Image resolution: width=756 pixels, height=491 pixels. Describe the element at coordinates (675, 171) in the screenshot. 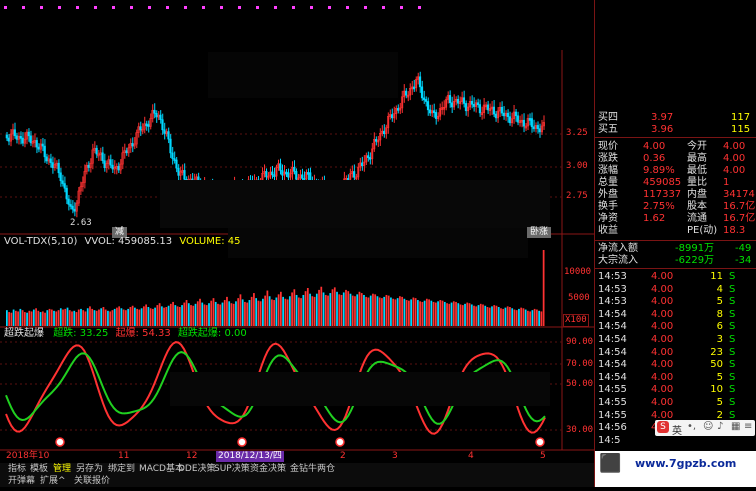

I see `quote-row: 涨幅 9.89% 最低 4.00` at that location.